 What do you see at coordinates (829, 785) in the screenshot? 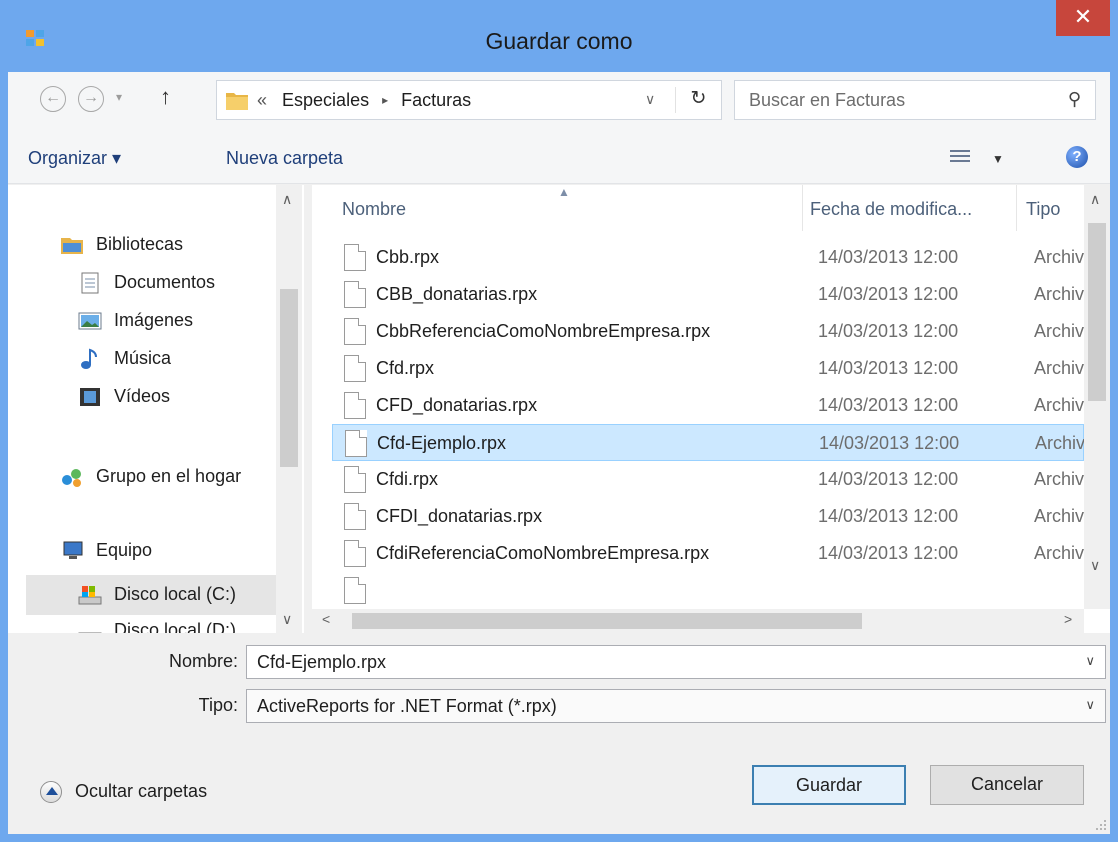
I see `save-button: Guardar` at bounding box center [829, 785].